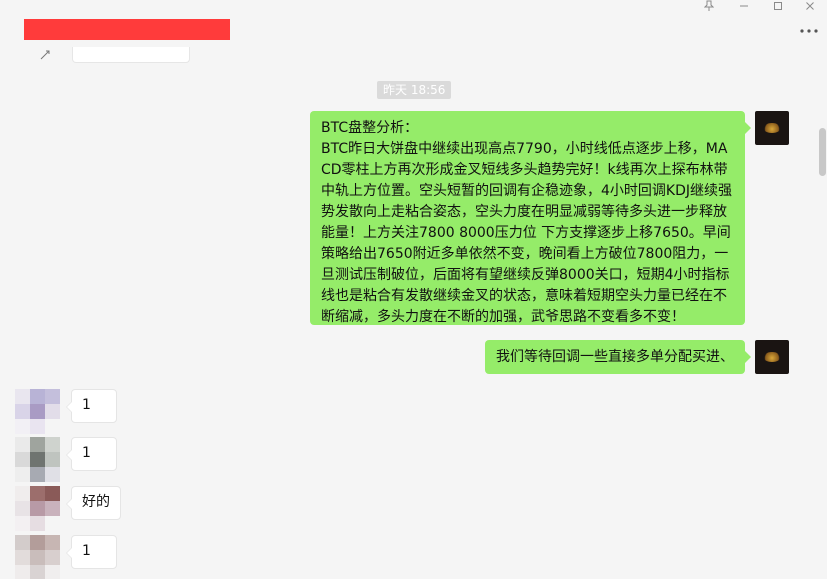  What do you see at coordinates (744, 7) in the screenshot?
I see `minimize-icon` at bounding box center [744, 7].